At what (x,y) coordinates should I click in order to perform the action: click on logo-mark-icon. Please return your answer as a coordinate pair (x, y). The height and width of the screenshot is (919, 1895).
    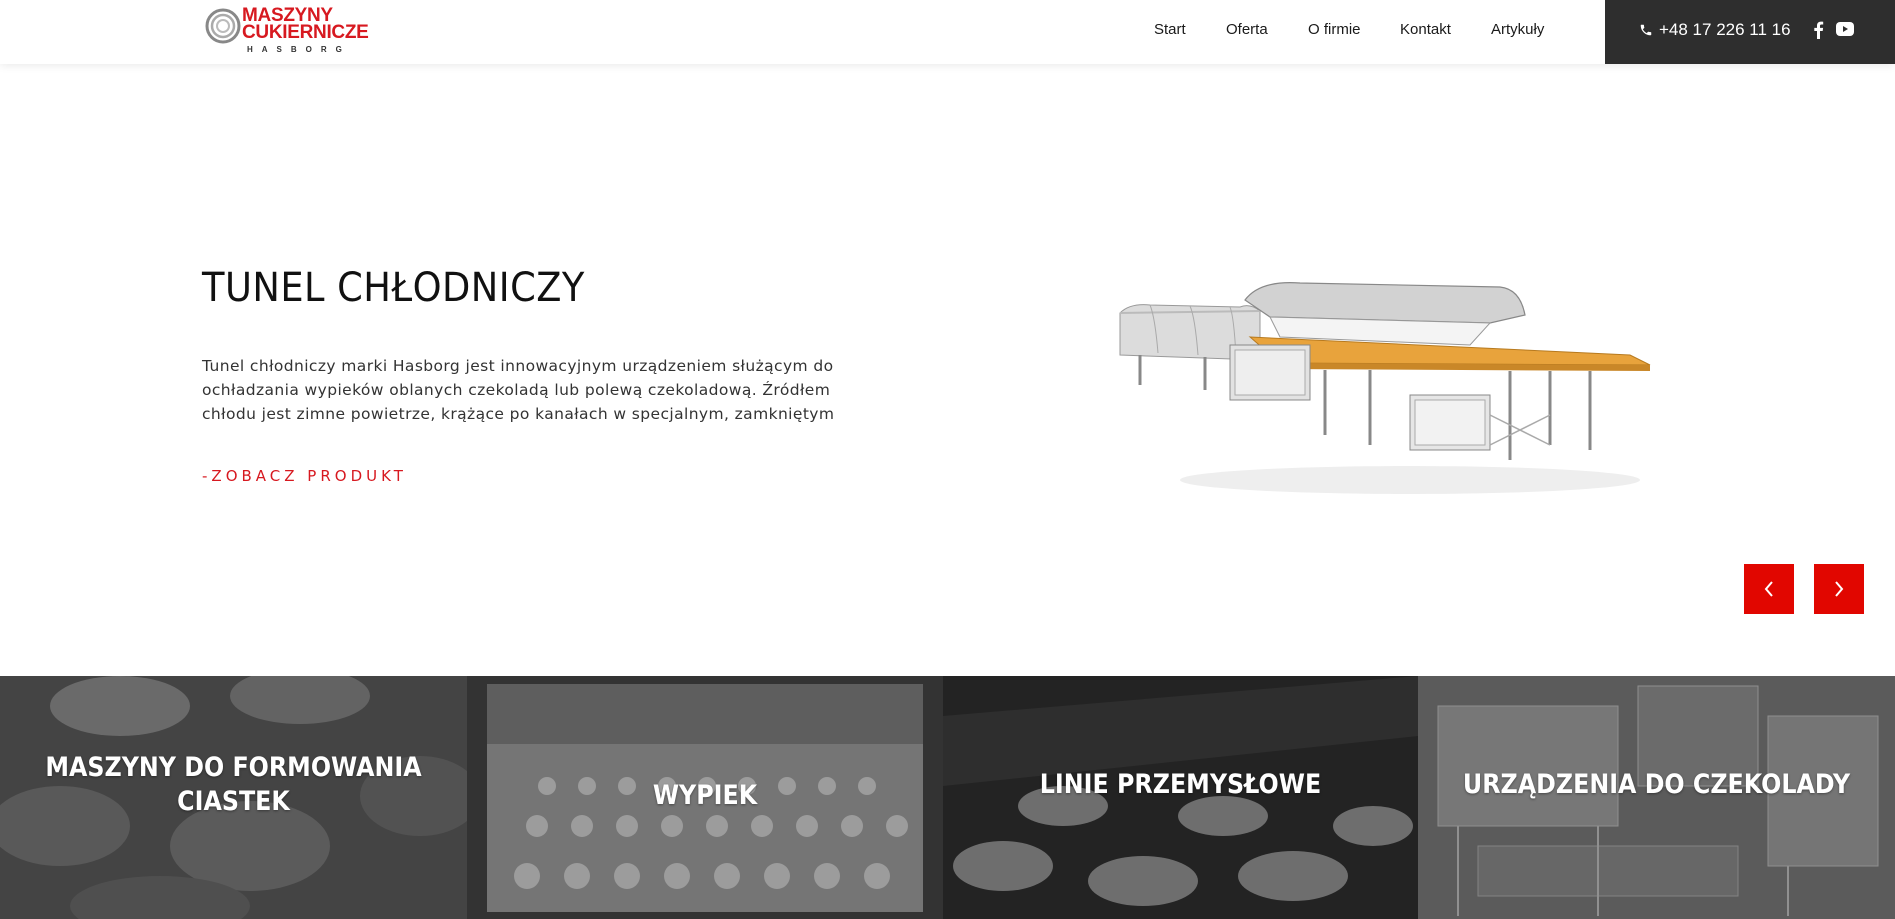
    Looking at the image, I should click on (223, 26).